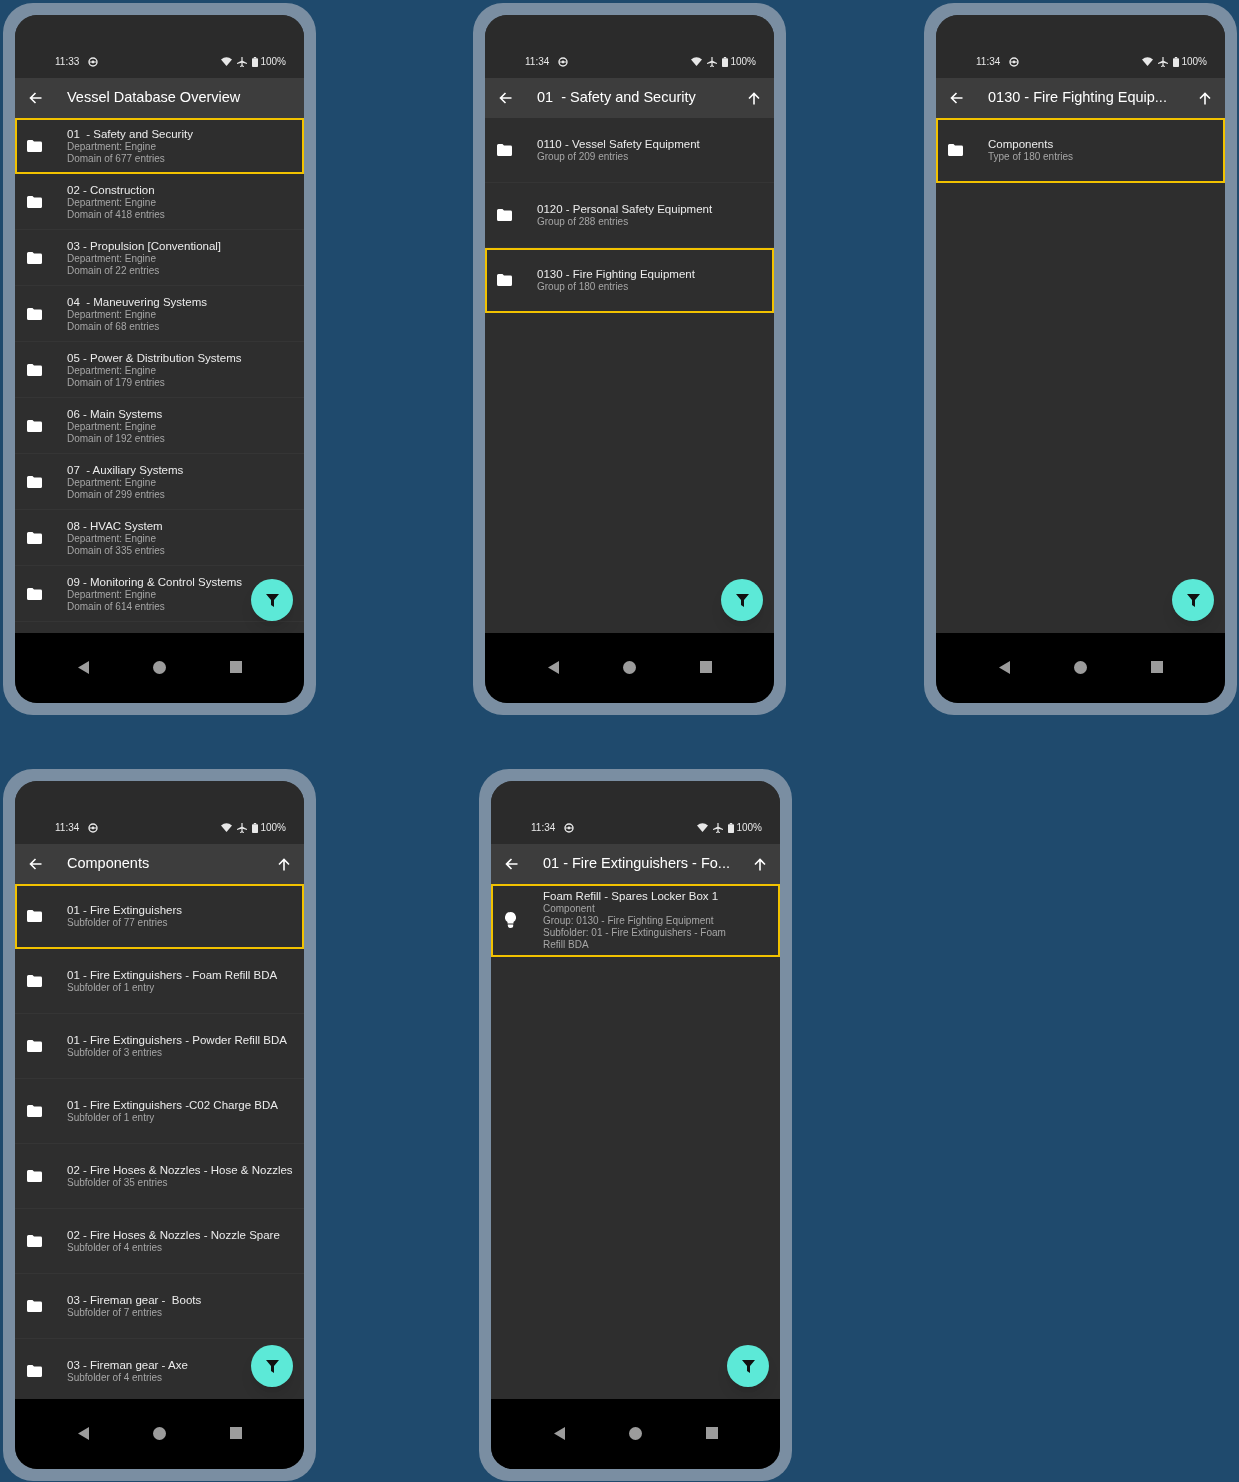 Image resolution: width=1239 pixels, height=1482 pixels. What do you see at coordinates (159, 202) in the screenshot?
I see `list-item: 02 - Construction Department: Engine Domain of 418 entries` at bounding box center [159, 202].